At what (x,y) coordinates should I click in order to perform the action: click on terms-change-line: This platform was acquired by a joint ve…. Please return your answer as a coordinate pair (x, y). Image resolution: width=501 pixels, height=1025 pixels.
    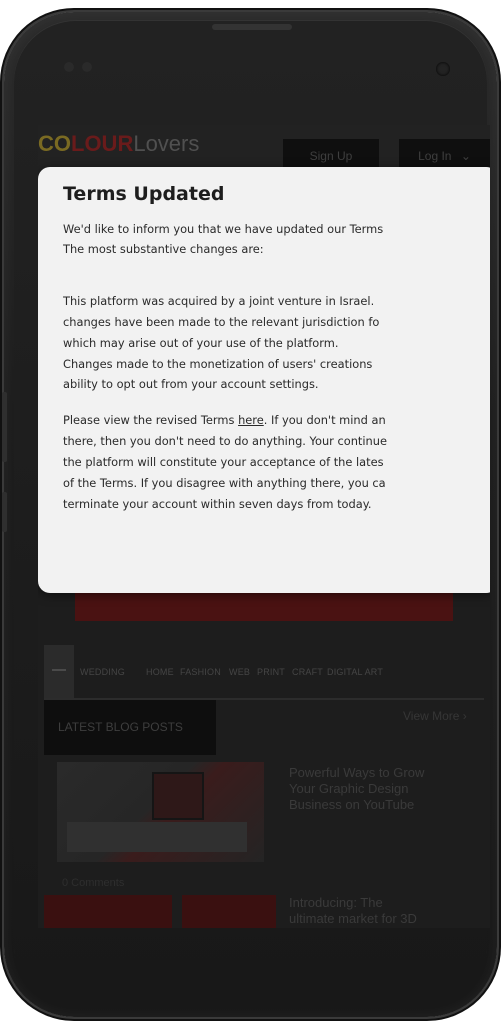
    Looking at the image, I should click on (219, 301).